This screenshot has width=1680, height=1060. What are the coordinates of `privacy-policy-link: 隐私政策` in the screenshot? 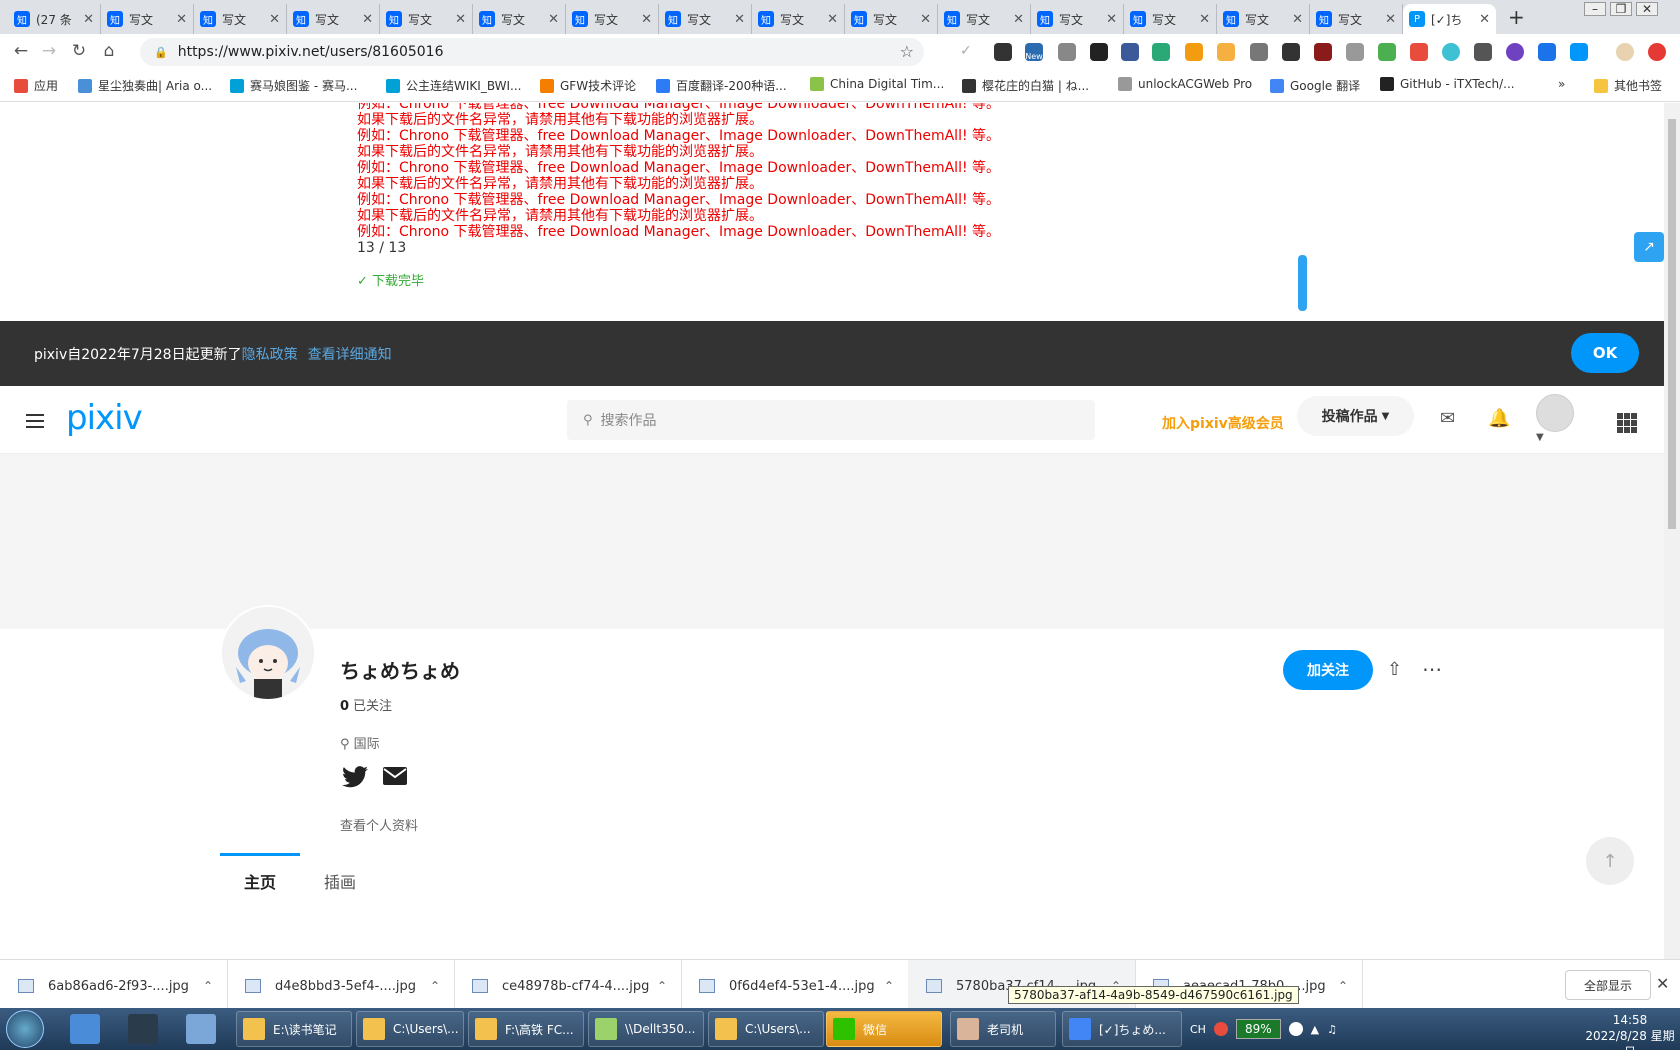 It's located at (270, 354).